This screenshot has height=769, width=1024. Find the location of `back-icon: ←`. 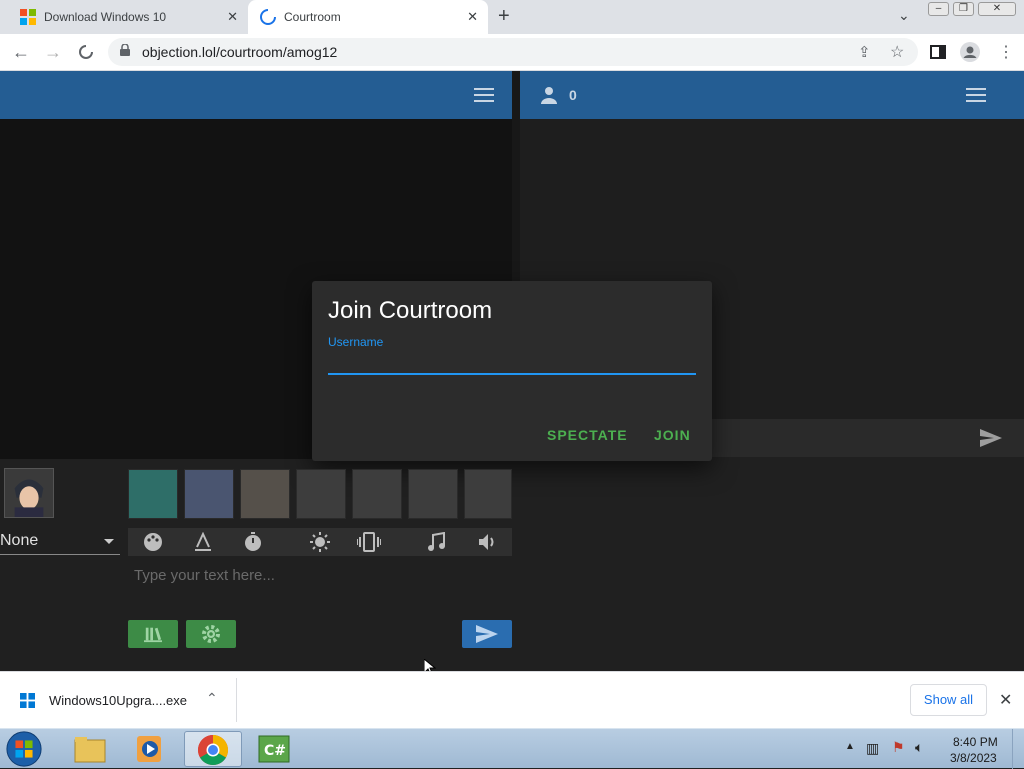

back-icon: ← is located at coordinates (21, 52).